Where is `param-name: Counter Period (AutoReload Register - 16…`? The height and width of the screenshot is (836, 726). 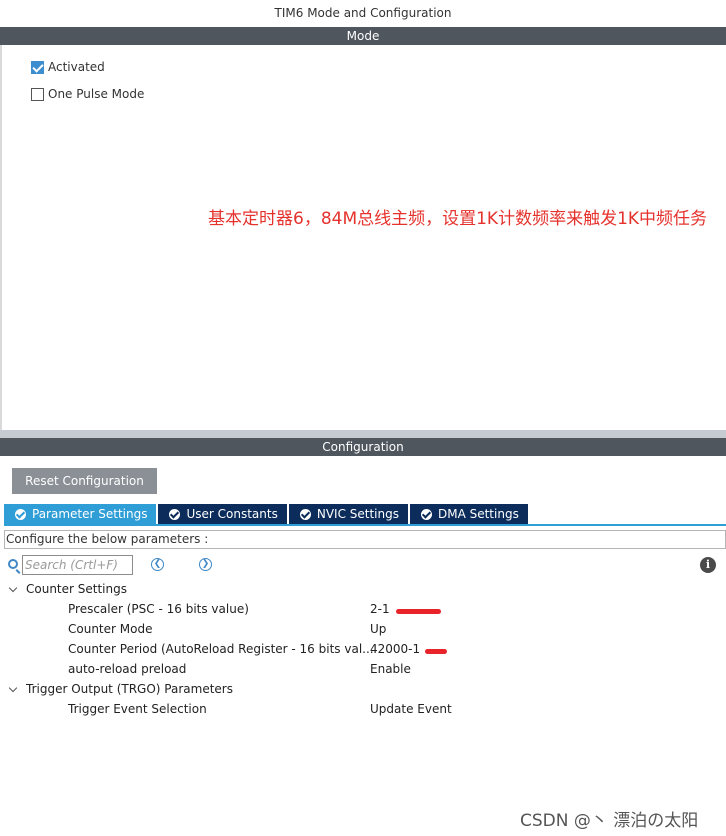 param-name: Counter Period (AutoReload Register - 16… is located at coordinates (221, 649).